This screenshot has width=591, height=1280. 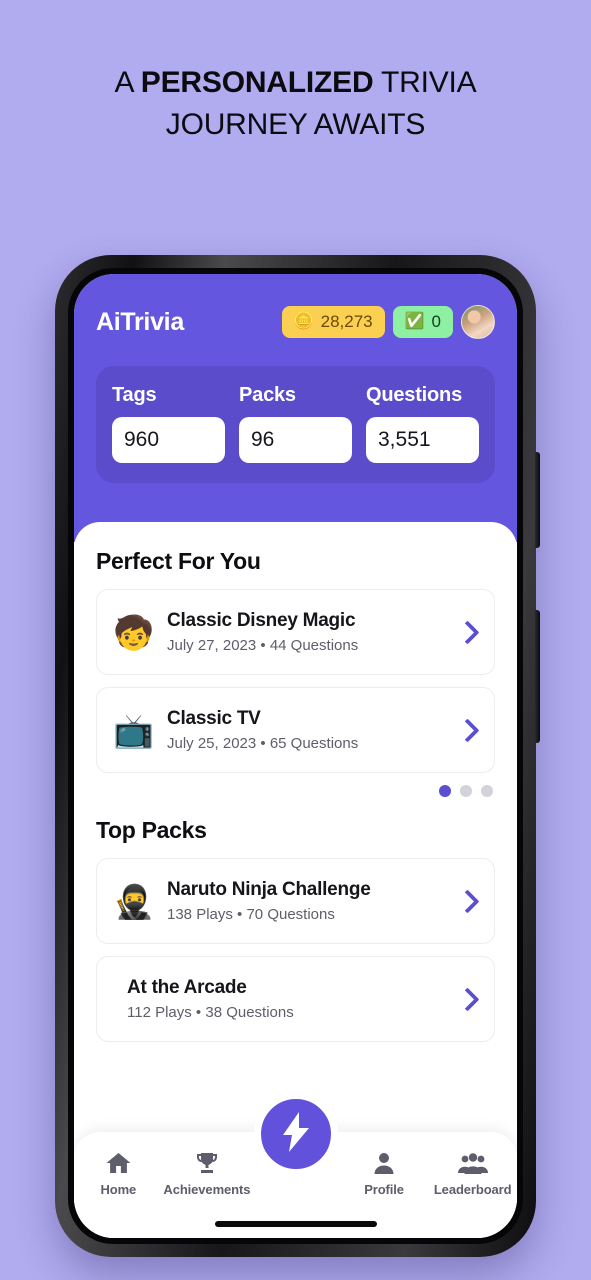 I want to click on avatar, so click(x=478, y=322).